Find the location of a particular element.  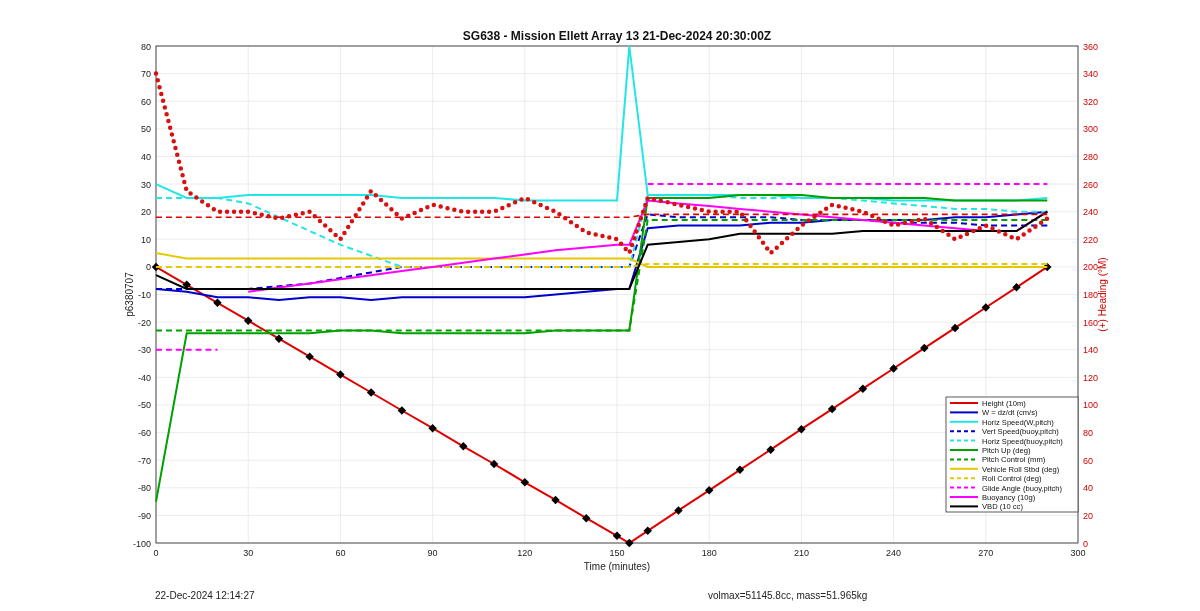

tick-label: 100 is located at coordinates (1091, 405).